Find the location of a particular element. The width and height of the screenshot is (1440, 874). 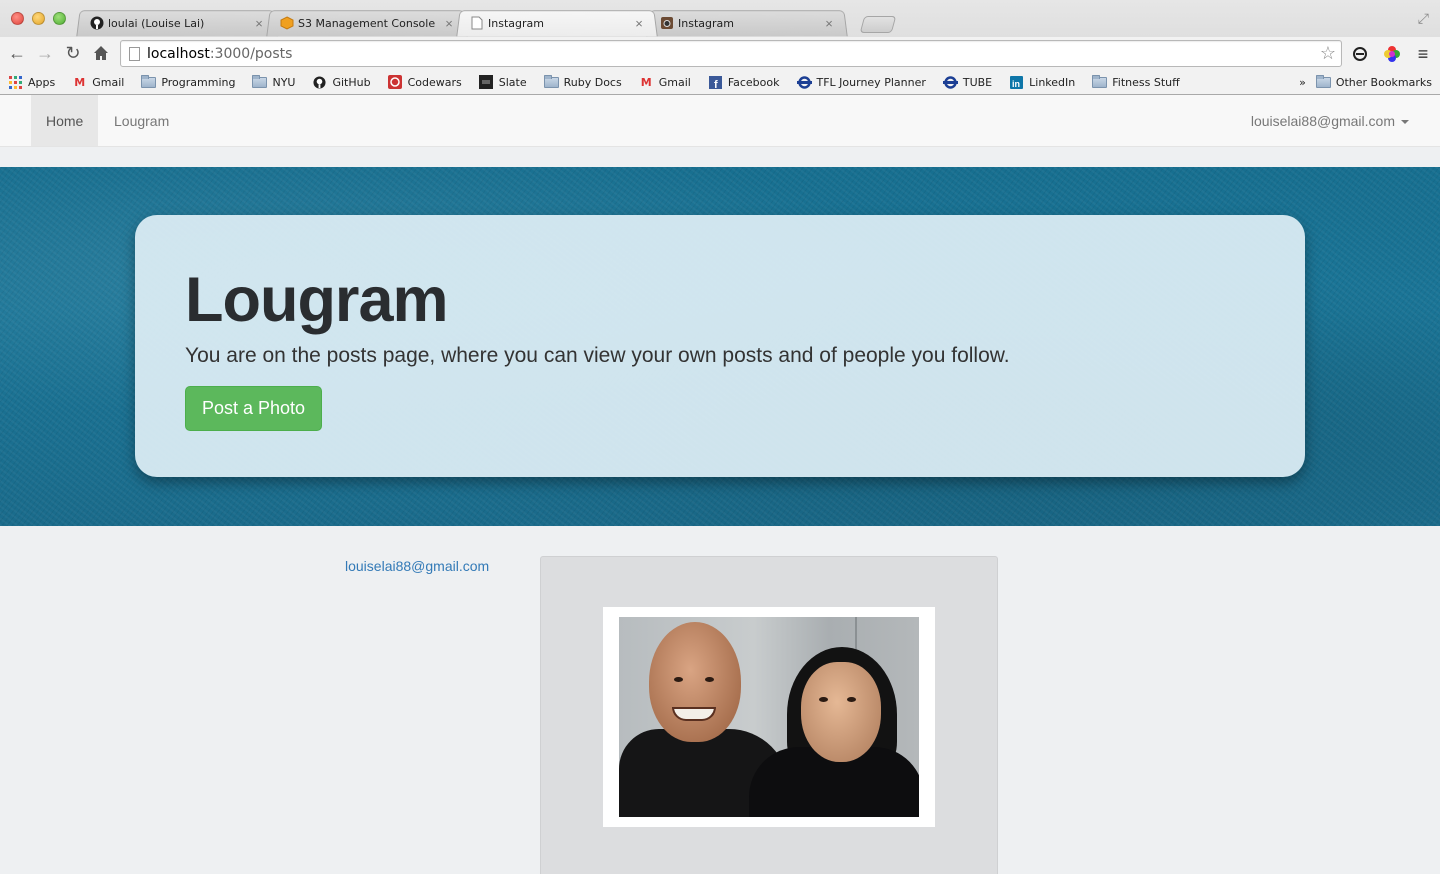

tab-s3-content: S3 Management Console × is located at coordinates (367, 23).